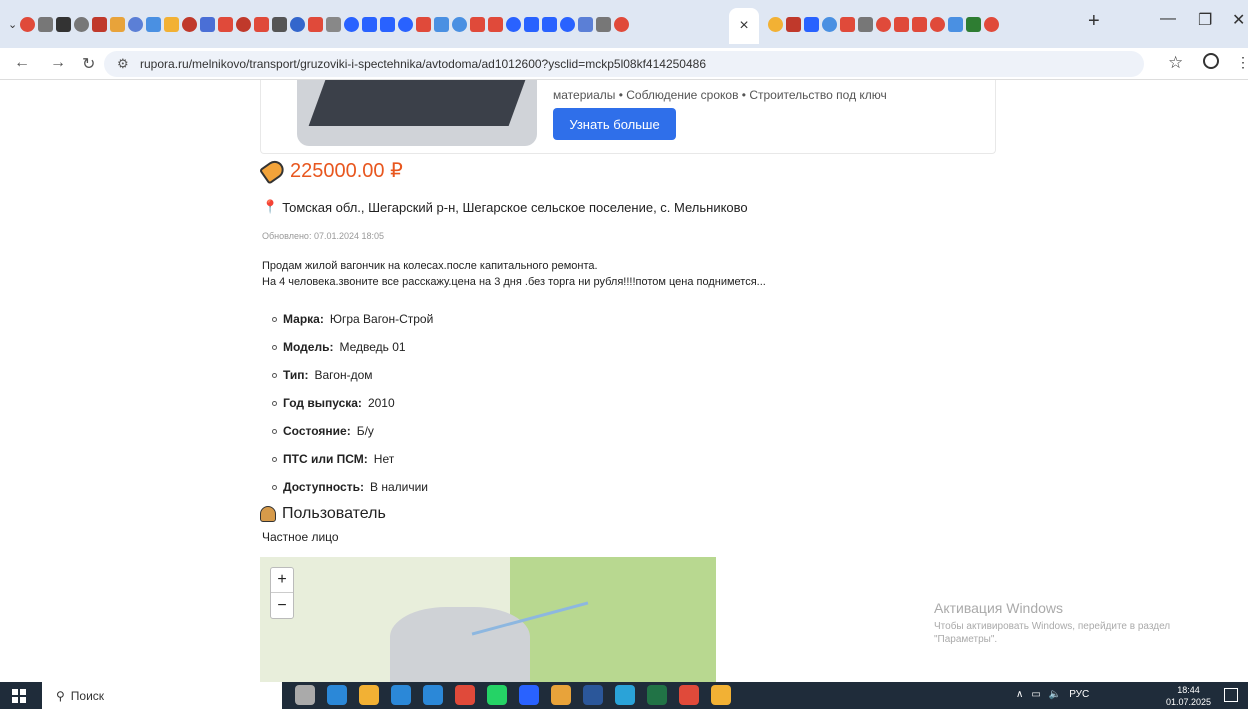  Describe the element at coordinates (12, 24) in the screenshot. I see `tab-search-icon: ⌄` at that location.